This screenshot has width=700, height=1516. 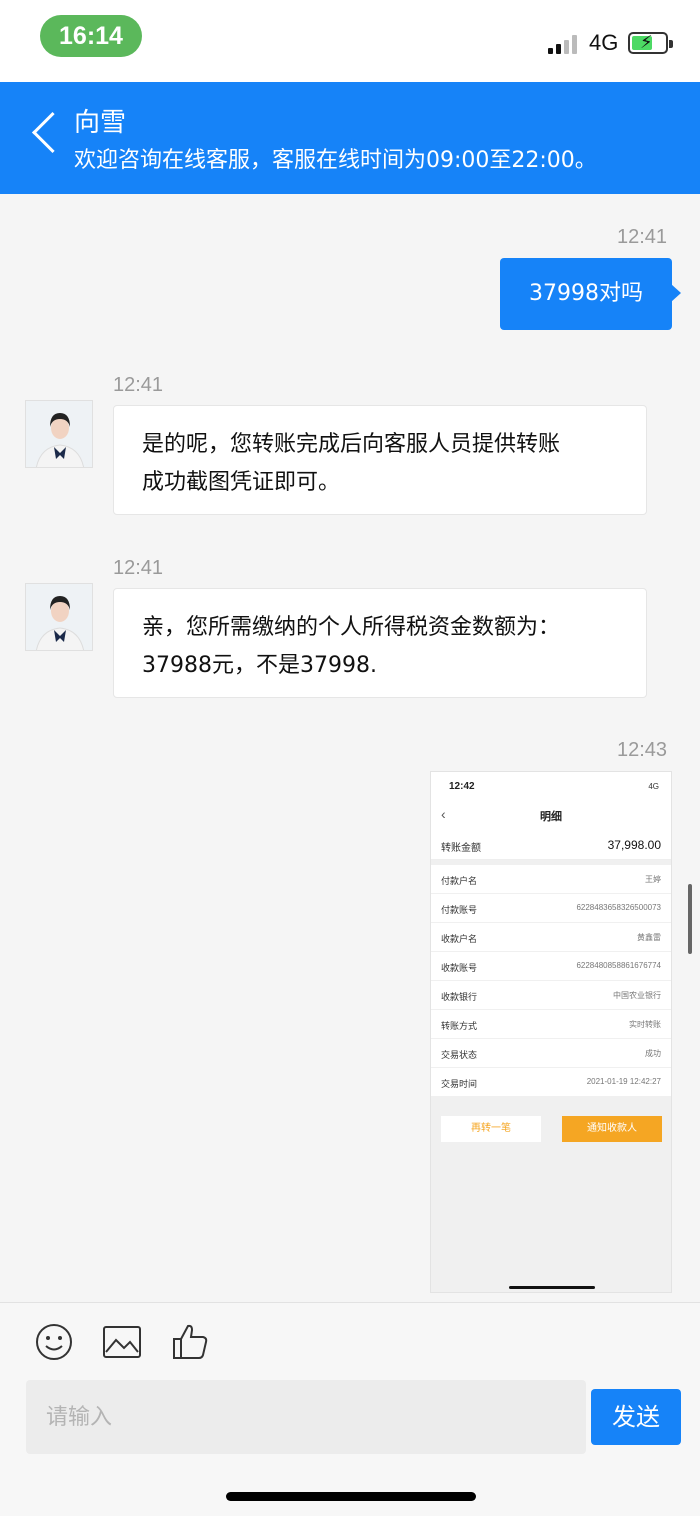 I want to click on detail-row: 付款账号 6228483658326500073, so click(x=551, y=908).